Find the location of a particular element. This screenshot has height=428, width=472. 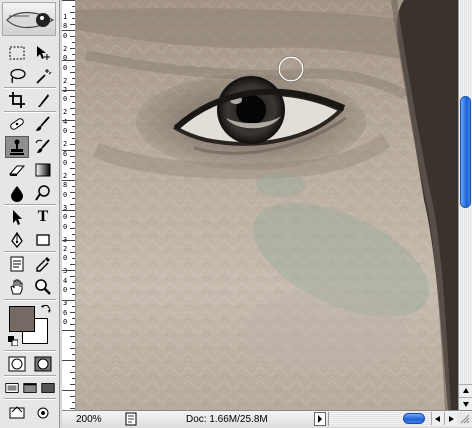

vertical-ruler: 180200220240260280300320340360 is located at coordinates (69, 205).